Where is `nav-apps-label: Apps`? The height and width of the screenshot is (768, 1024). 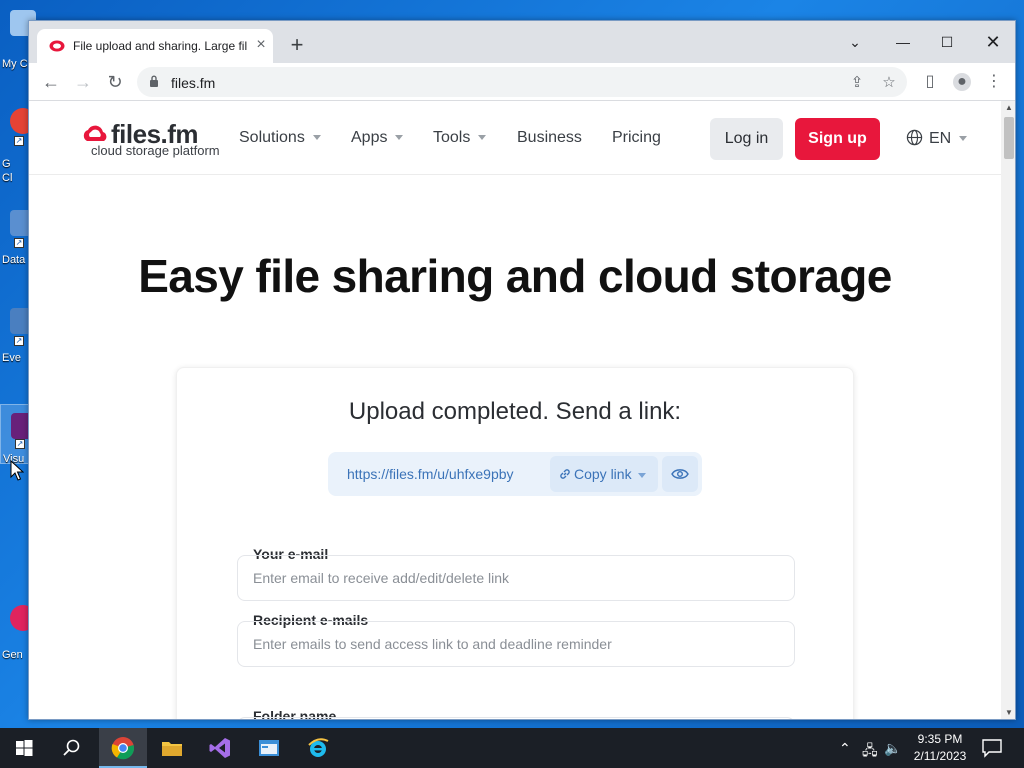 nav-apps-label: Apps is located at coordinates (369, 137).